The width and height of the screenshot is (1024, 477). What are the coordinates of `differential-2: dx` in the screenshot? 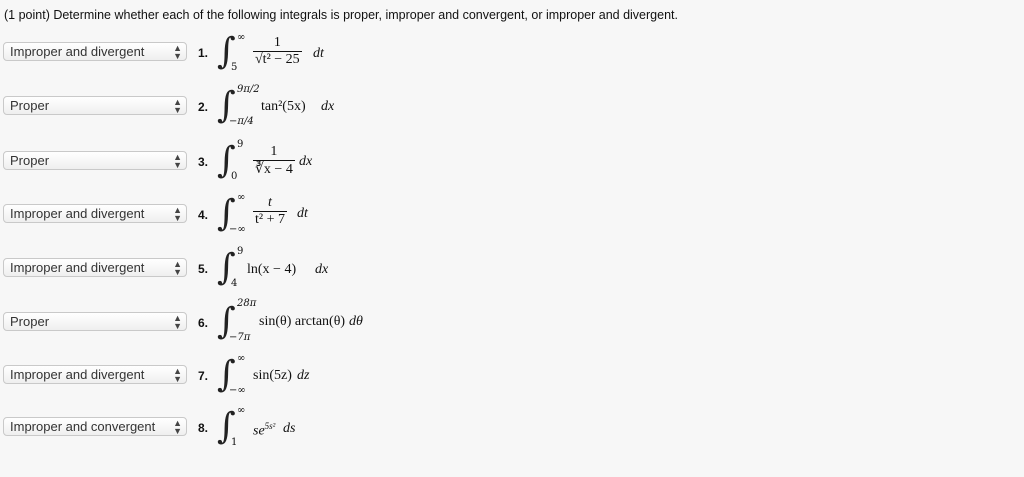 It's located at (328, 106).